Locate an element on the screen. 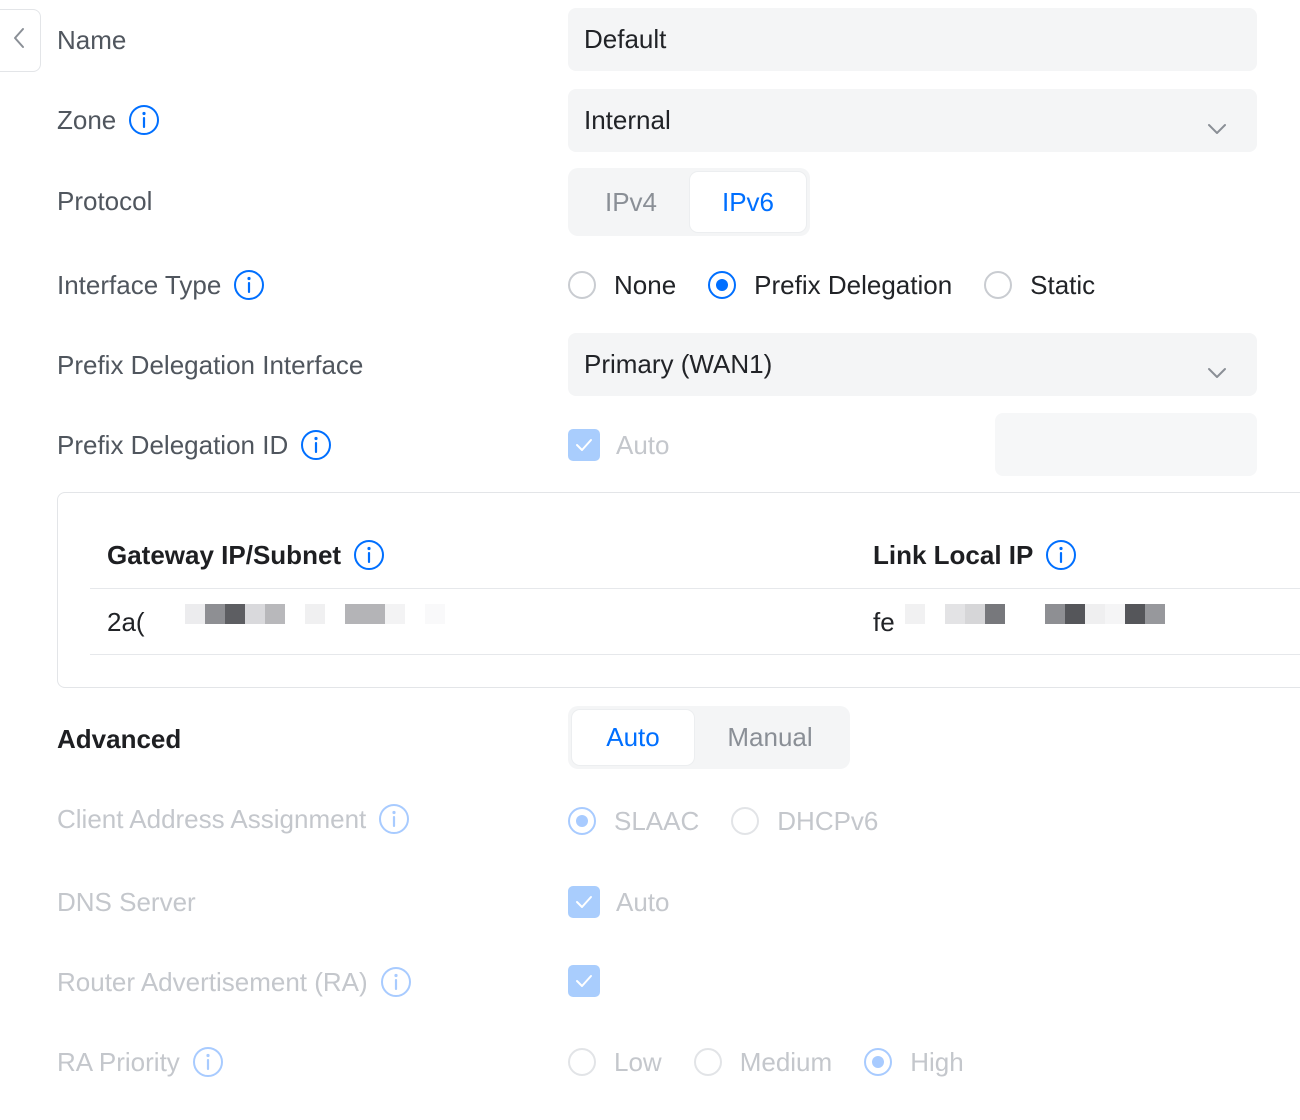  interface-type-label-text: Interface Type is located at coordinates (139, 284).